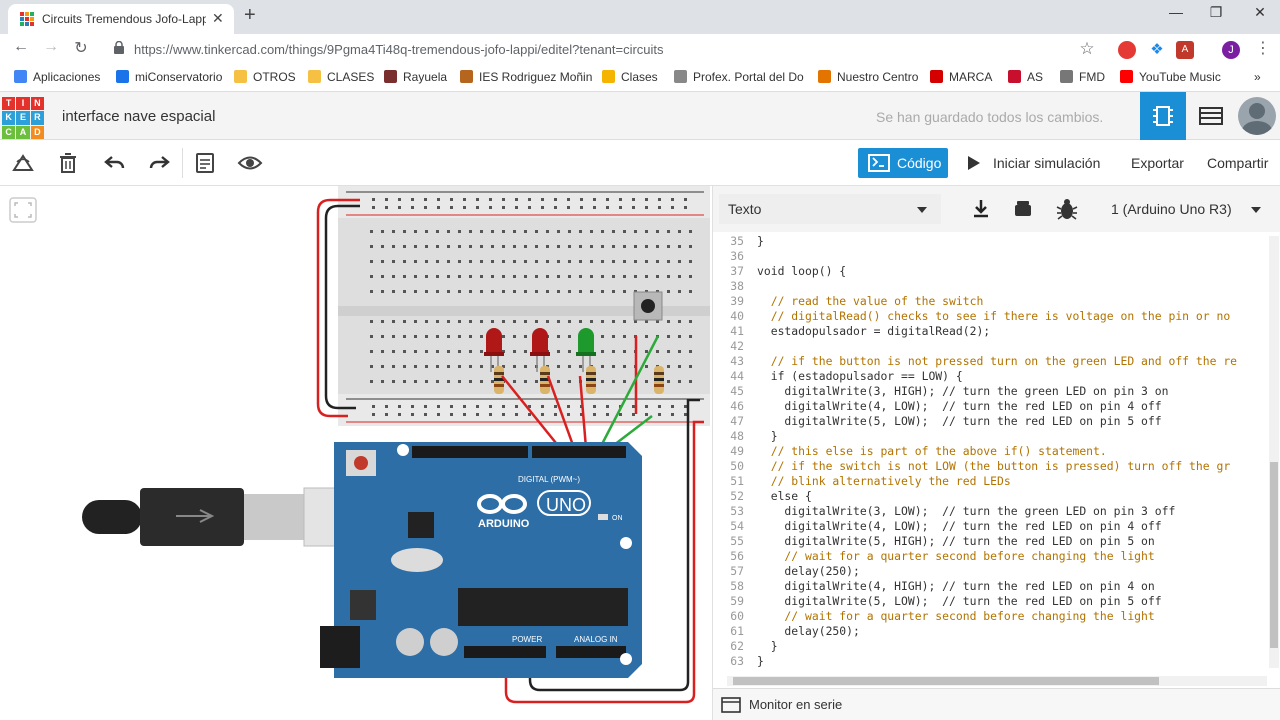 The height and width of the screenshot is (720, 1280). Describe the element at coordinates (739, 77) in the screenshot. I see `bookmark-item: Profex. Portal del Do` at that location.